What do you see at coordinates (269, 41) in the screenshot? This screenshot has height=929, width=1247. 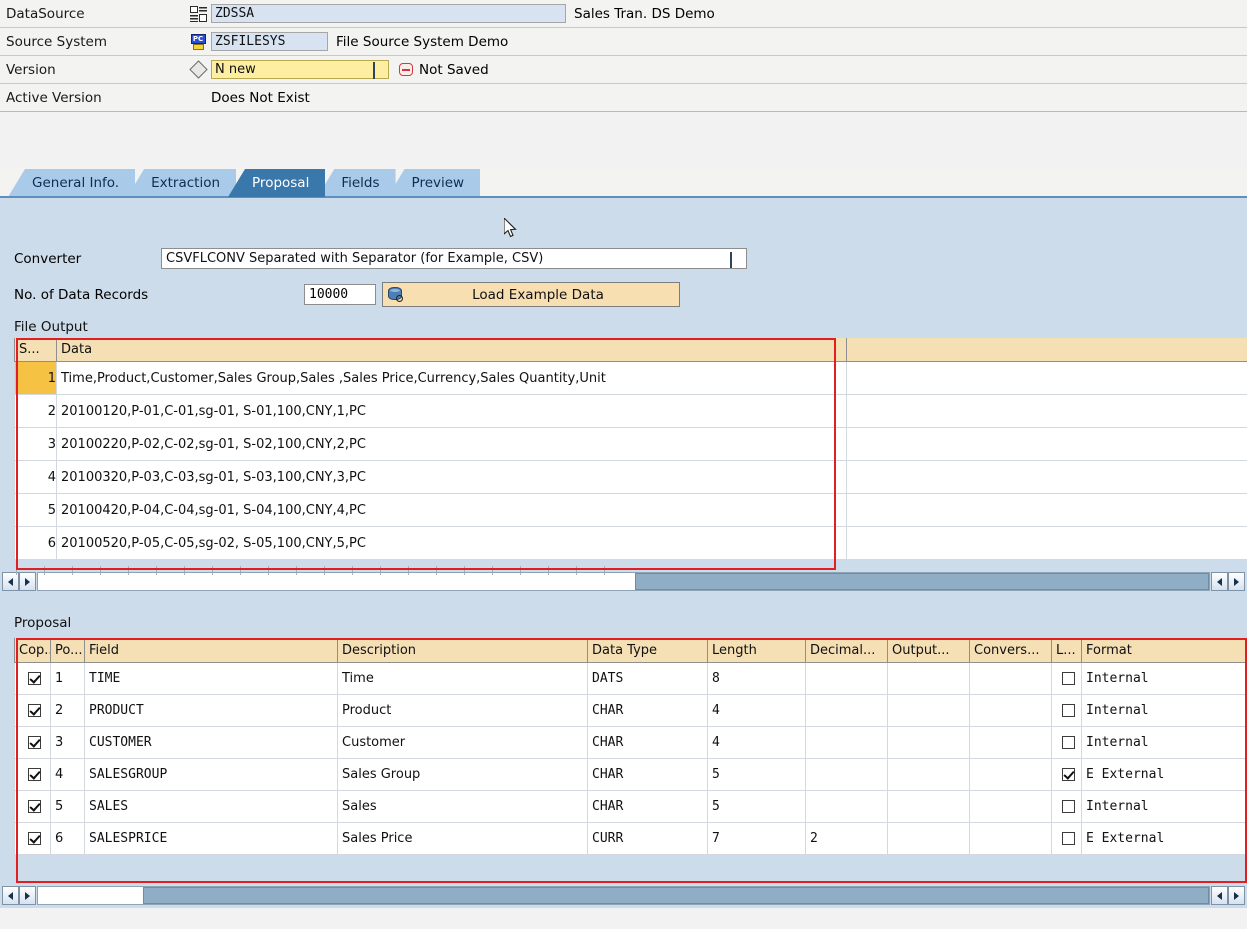 I see `source-system-field: ZSFILESYS` at bounding box center [269, 41].